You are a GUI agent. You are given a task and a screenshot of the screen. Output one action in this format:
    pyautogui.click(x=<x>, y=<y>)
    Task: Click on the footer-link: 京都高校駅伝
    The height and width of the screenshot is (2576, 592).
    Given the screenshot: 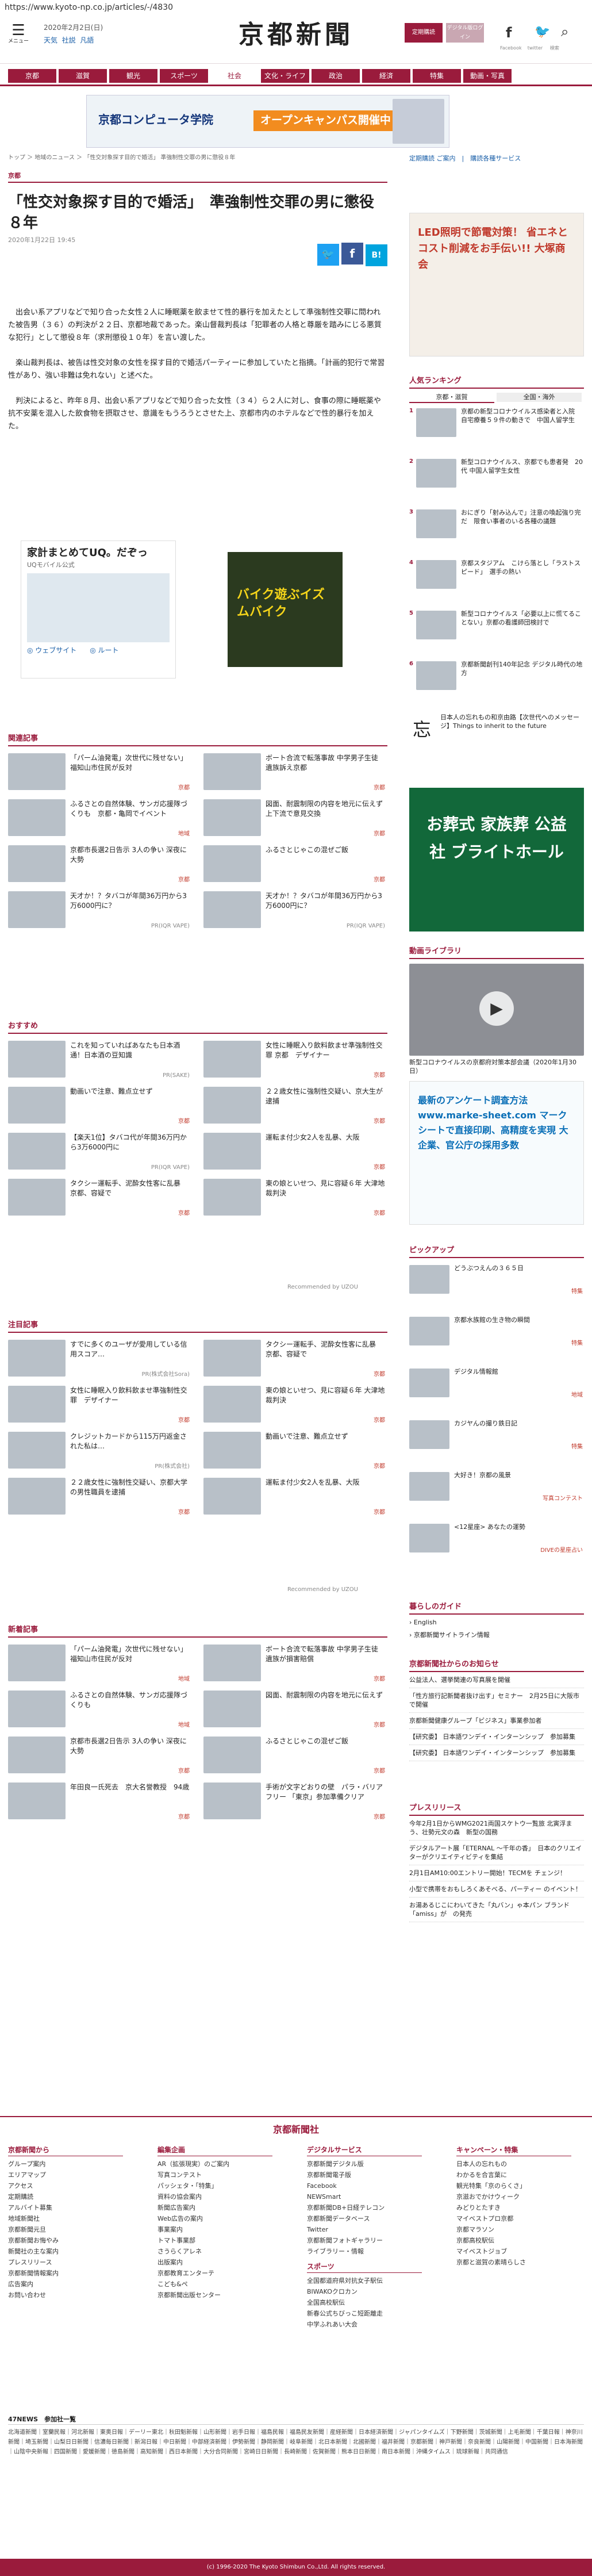 What is the action you would take?
    pyautogui.click(x=513, y=2240)
    